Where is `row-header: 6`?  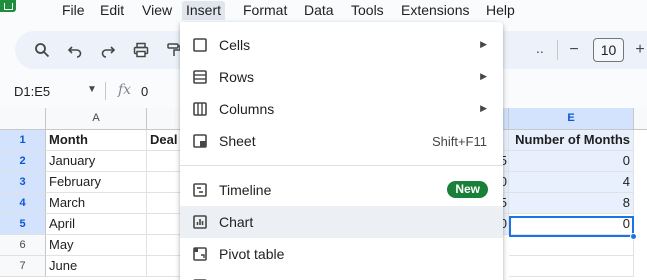 row-header: 6 is located at coordinates (23, 245).